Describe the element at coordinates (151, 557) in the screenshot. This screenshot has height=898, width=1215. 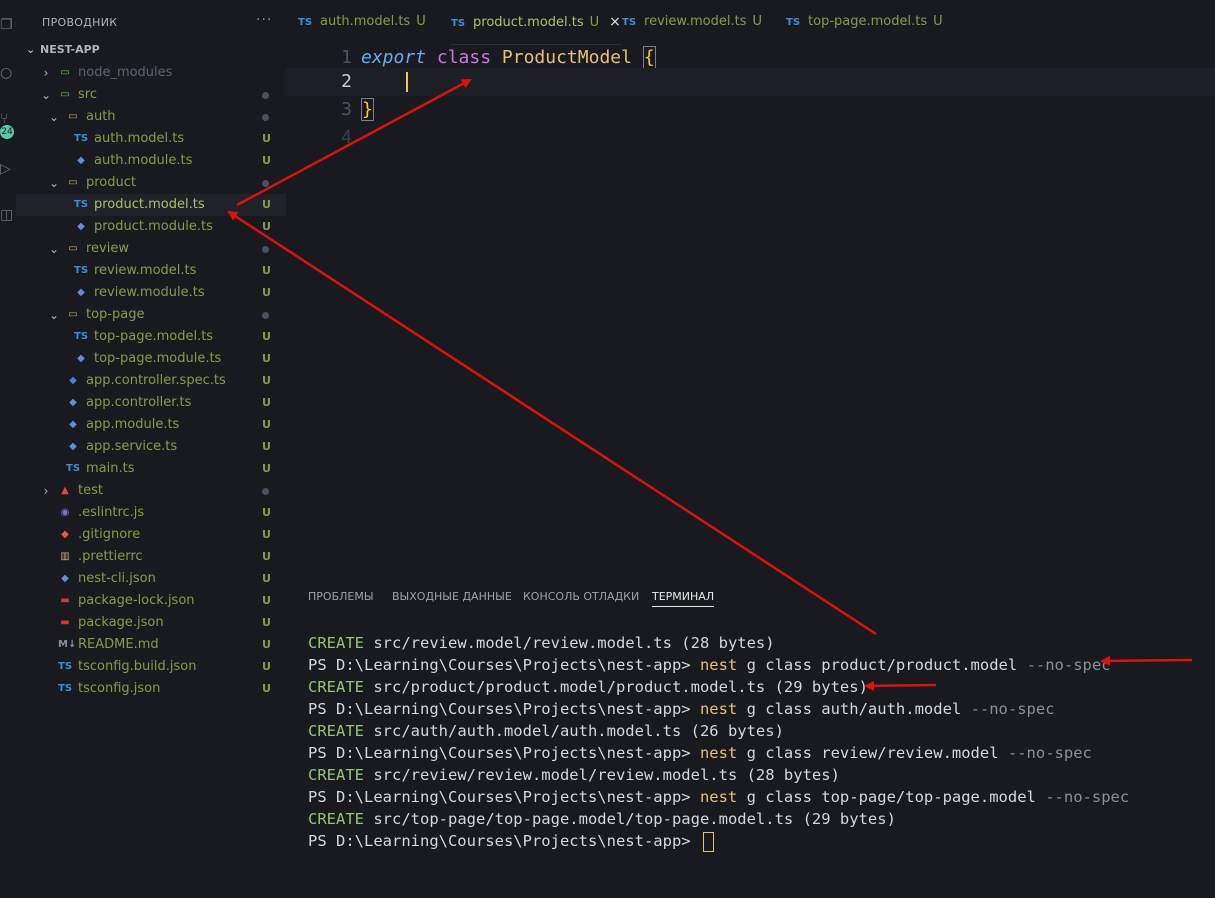
I see `tree-file: ▥ .prettierrc U` at that location.